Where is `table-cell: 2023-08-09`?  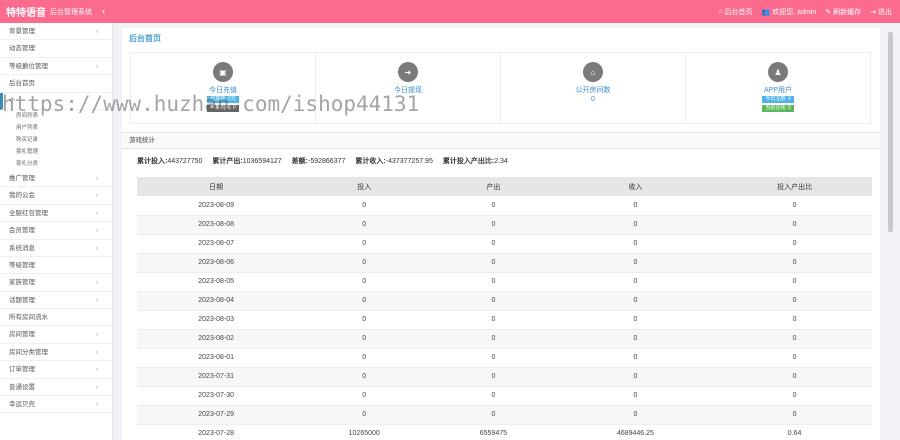 table-cell: 2023-08-09 is located at coordinates (216, 206).